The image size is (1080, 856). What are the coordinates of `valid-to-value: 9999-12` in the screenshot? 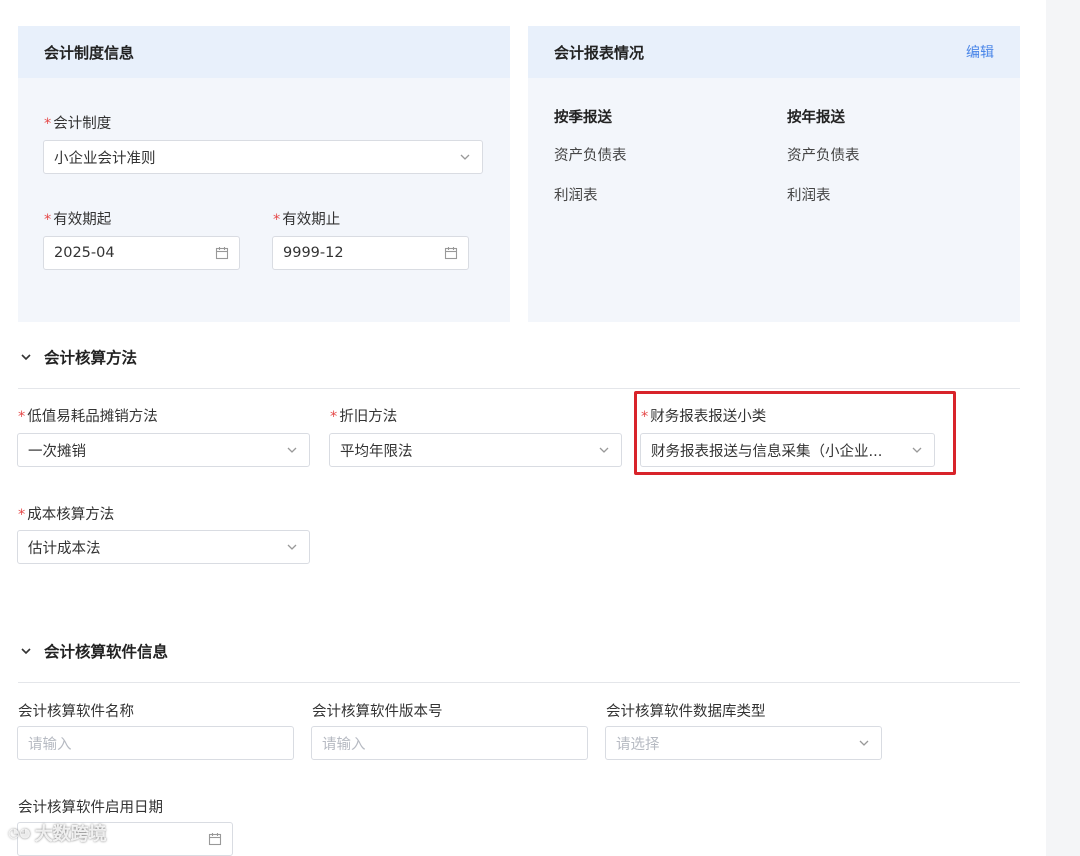 It's located at (313, 253).